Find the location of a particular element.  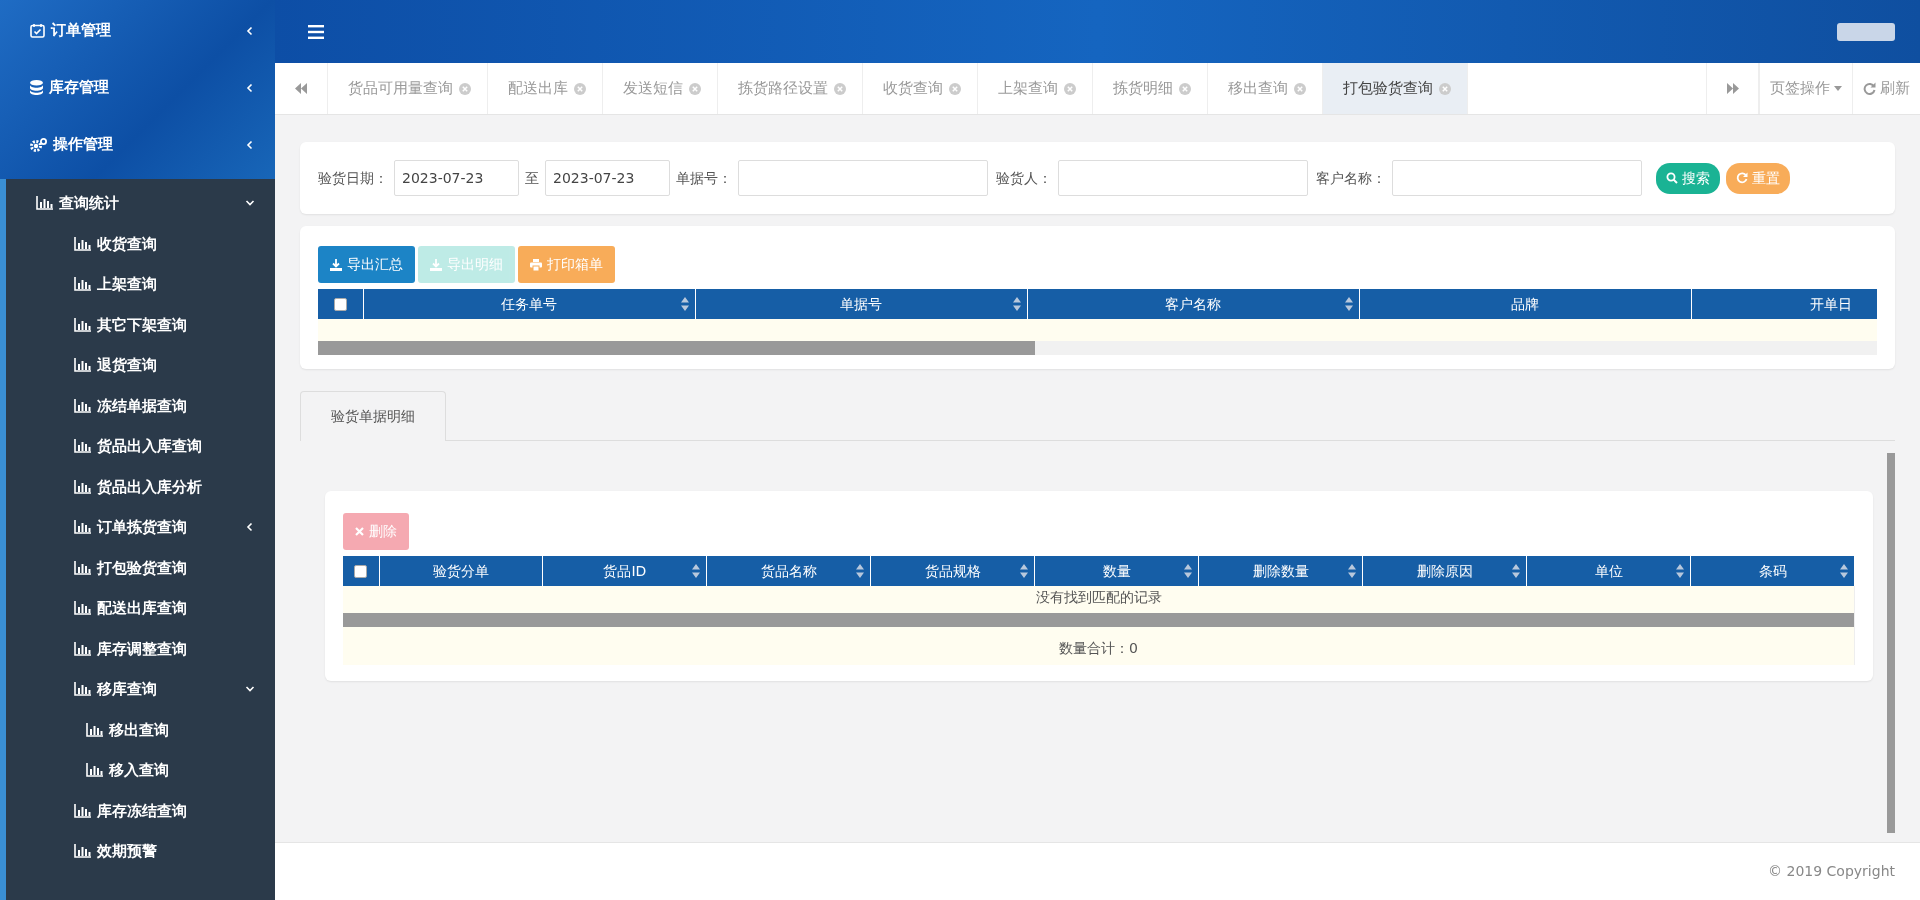

sidebar-item: 配送出库查询 is located at coordinates (140, 608).